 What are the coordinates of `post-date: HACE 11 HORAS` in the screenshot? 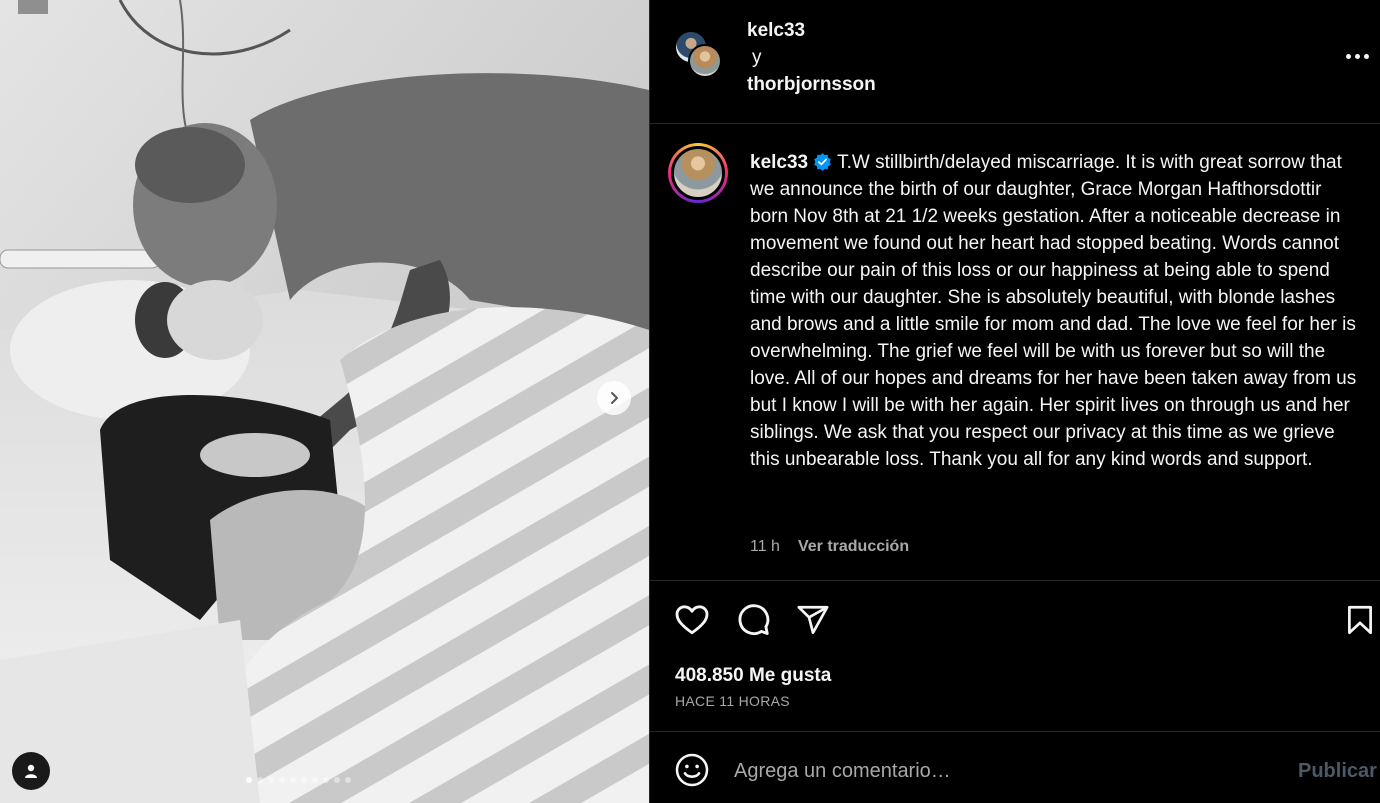 It's located at (732, 701).